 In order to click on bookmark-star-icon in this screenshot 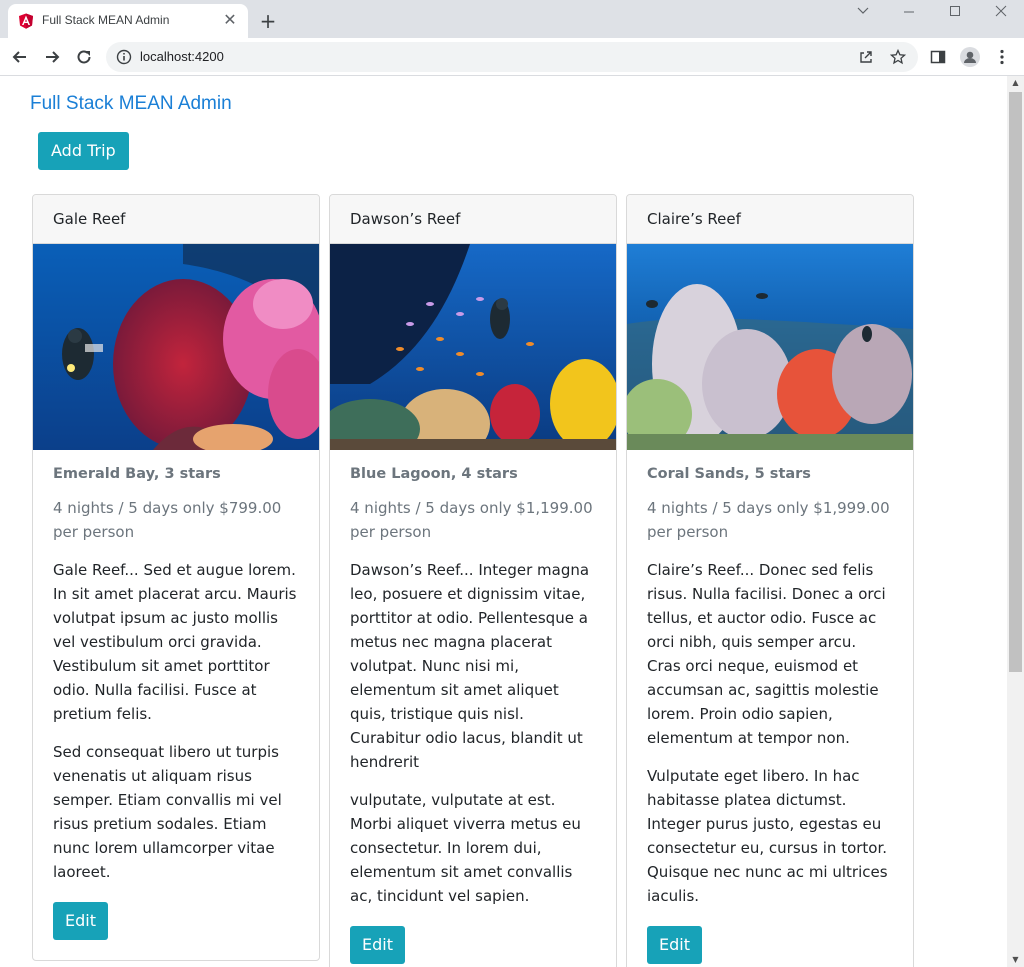, I will do `click(898, 57)`.